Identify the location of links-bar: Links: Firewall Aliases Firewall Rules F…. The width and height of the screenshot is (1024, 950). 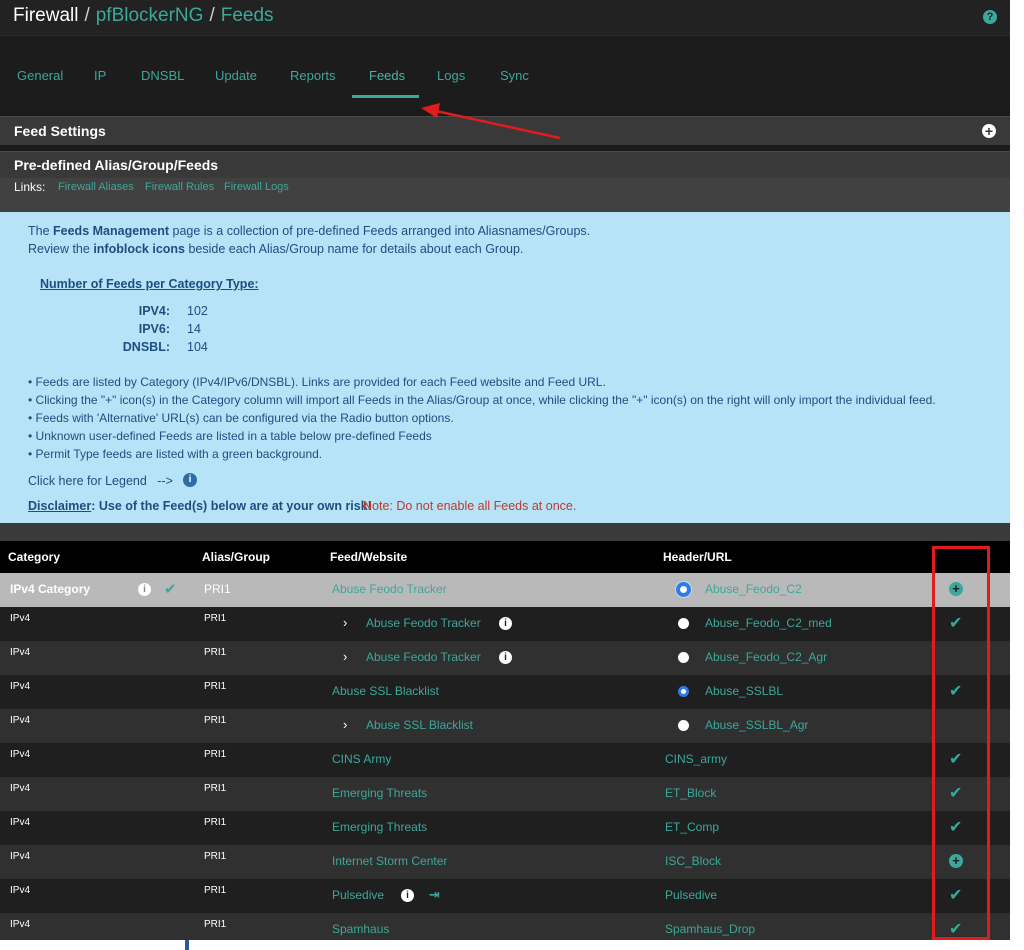
(505, 195).